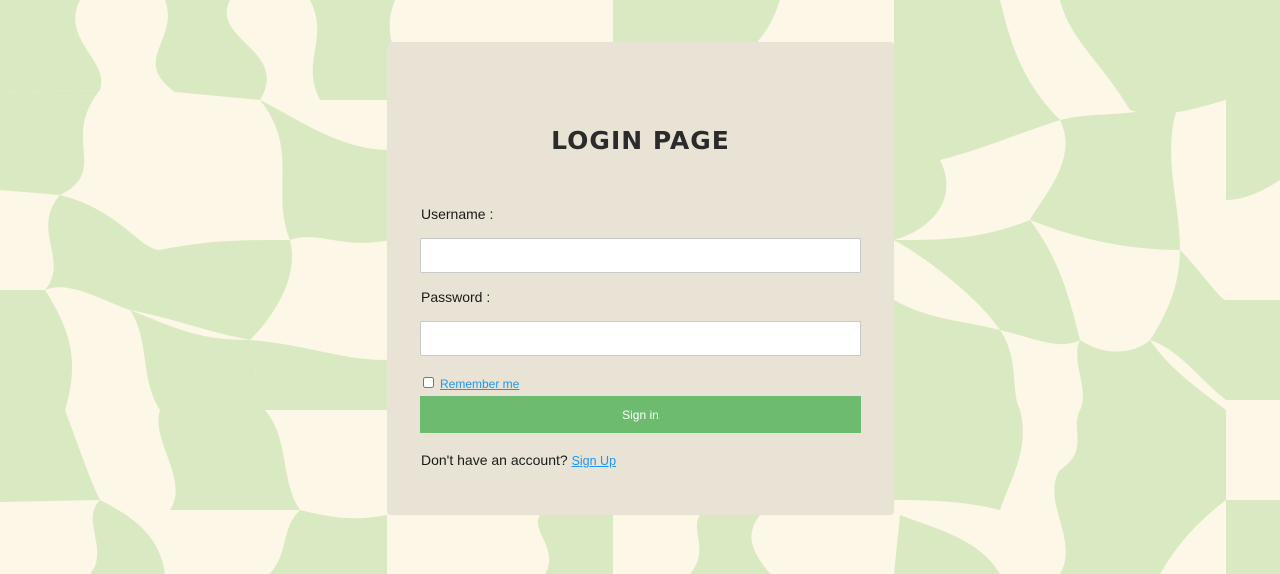 The height and width of the screenshot is (574, 1280). Describe the element at coordinates (457, 214) in the screenshot. I see `username-label: Username :` at that location.